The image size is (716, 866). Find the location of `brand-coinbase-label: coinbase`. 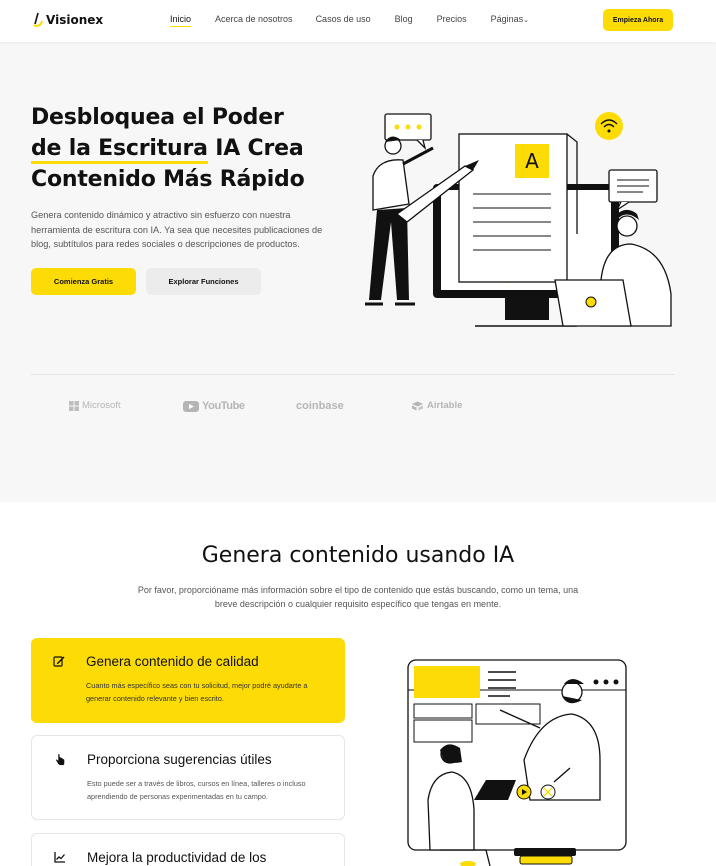

brand-coinbase-label: coinbase is located at coordinates (320, 406).